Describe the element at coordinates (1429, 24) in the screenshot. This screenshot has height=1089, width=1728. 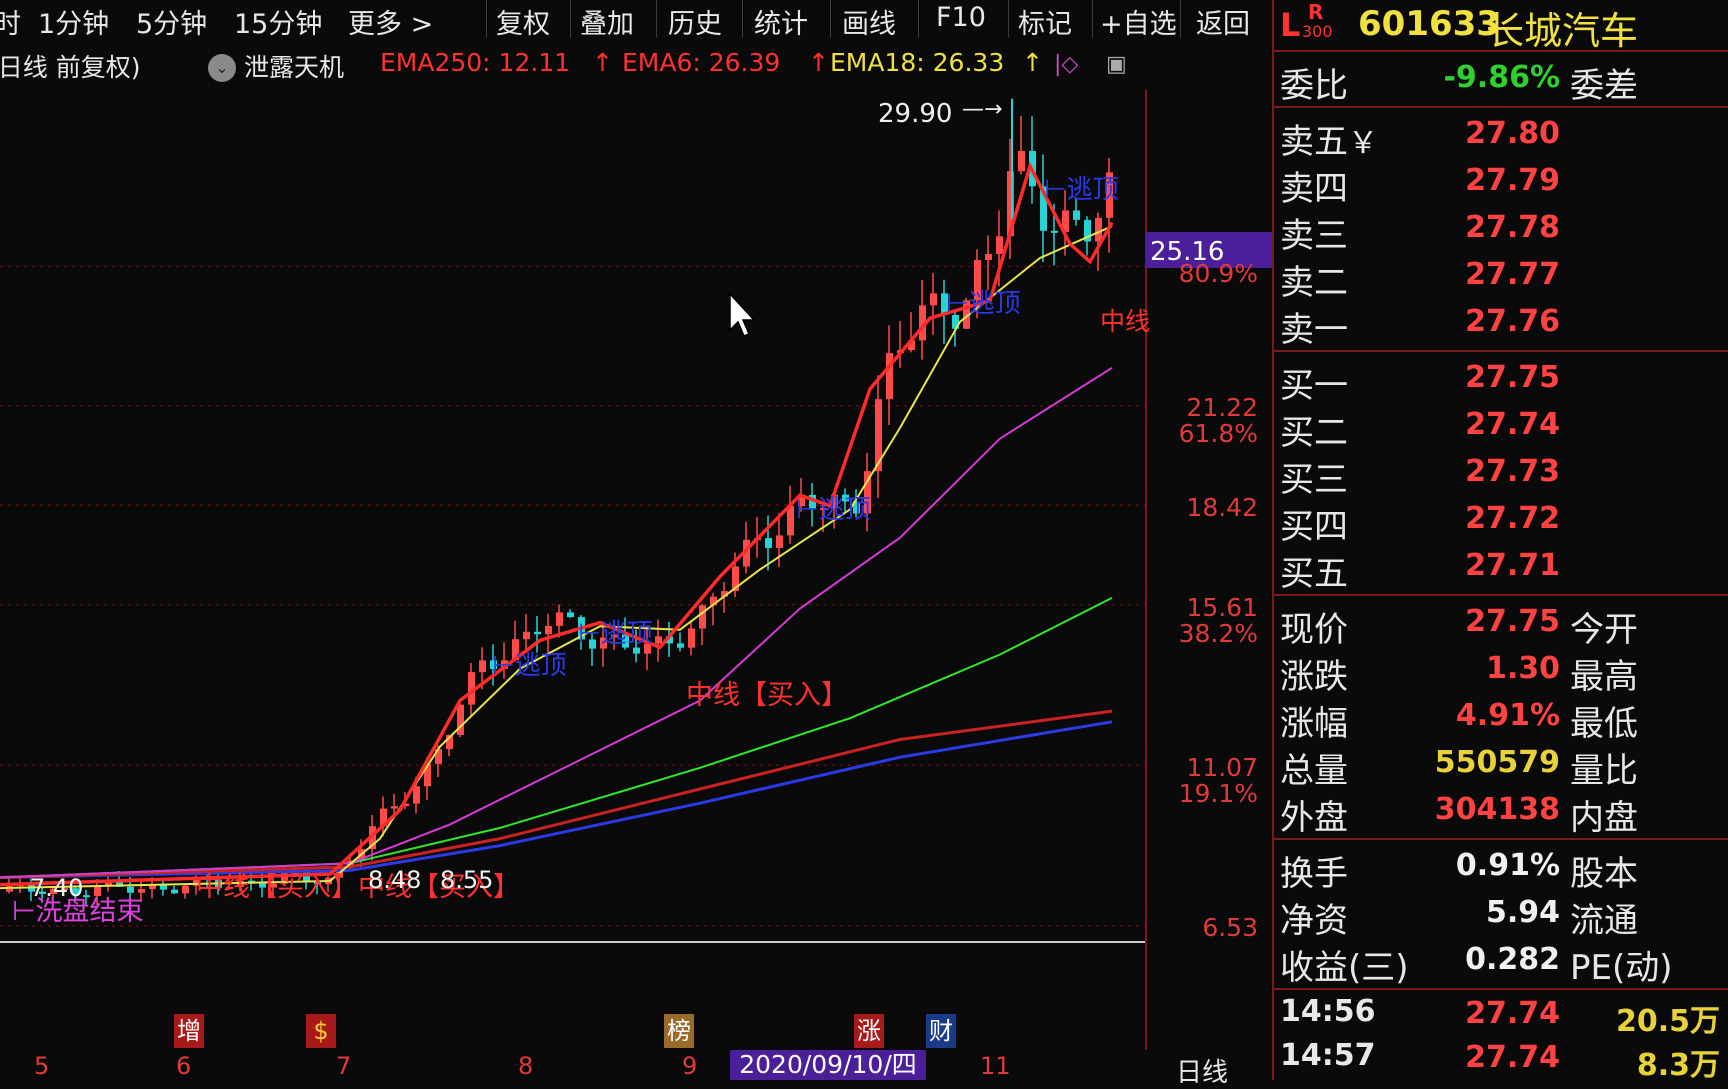
I see `stock-code: 601633` at that location.